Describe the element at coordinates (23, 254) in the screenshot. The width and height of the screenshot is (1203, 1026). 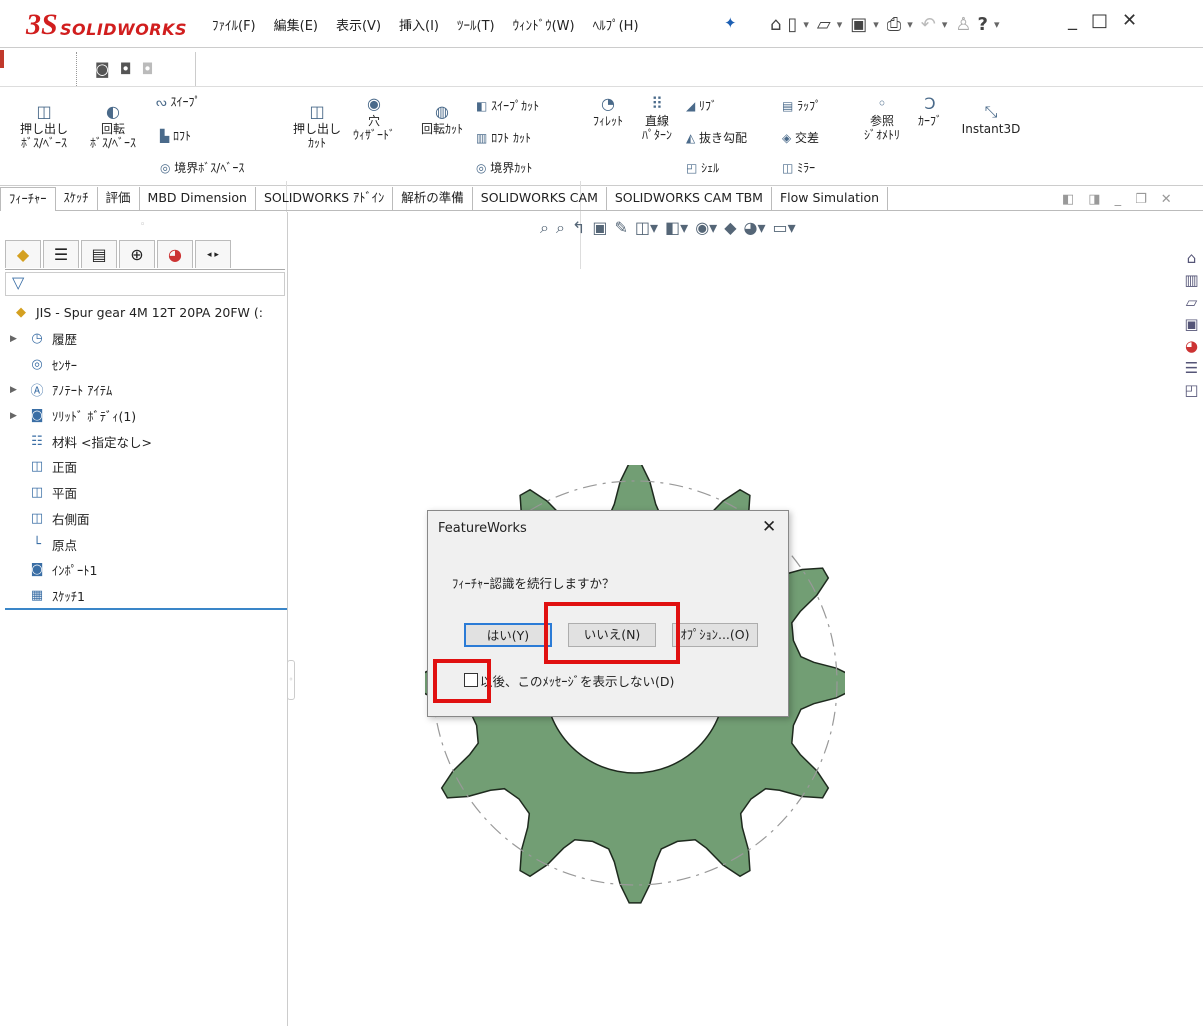
I see `feature-manager-tab-icon: ◆` at that location.